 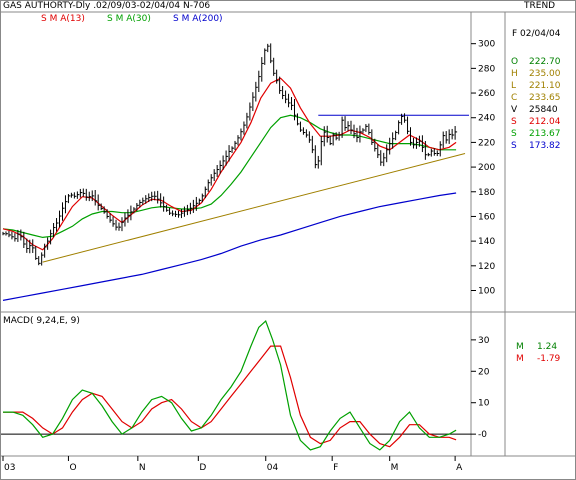 What do you see at coordinates (142, 468) in the screenshot?
I see `x-tick-label: N` at bounding box center [142, 468].